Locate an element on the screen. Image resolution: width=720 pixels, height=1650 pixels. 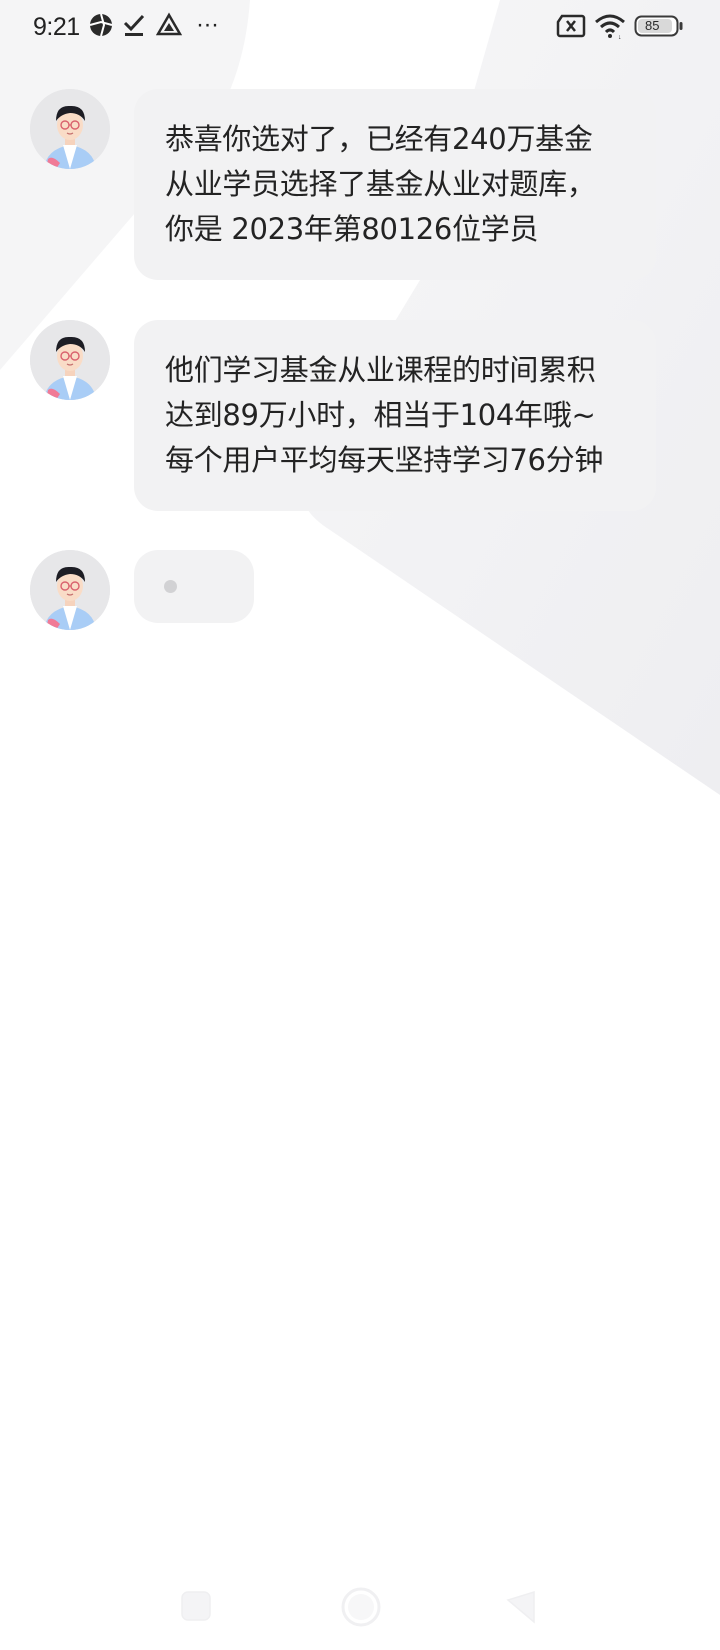
sim-none-icon is located at coordinates (571, 28).